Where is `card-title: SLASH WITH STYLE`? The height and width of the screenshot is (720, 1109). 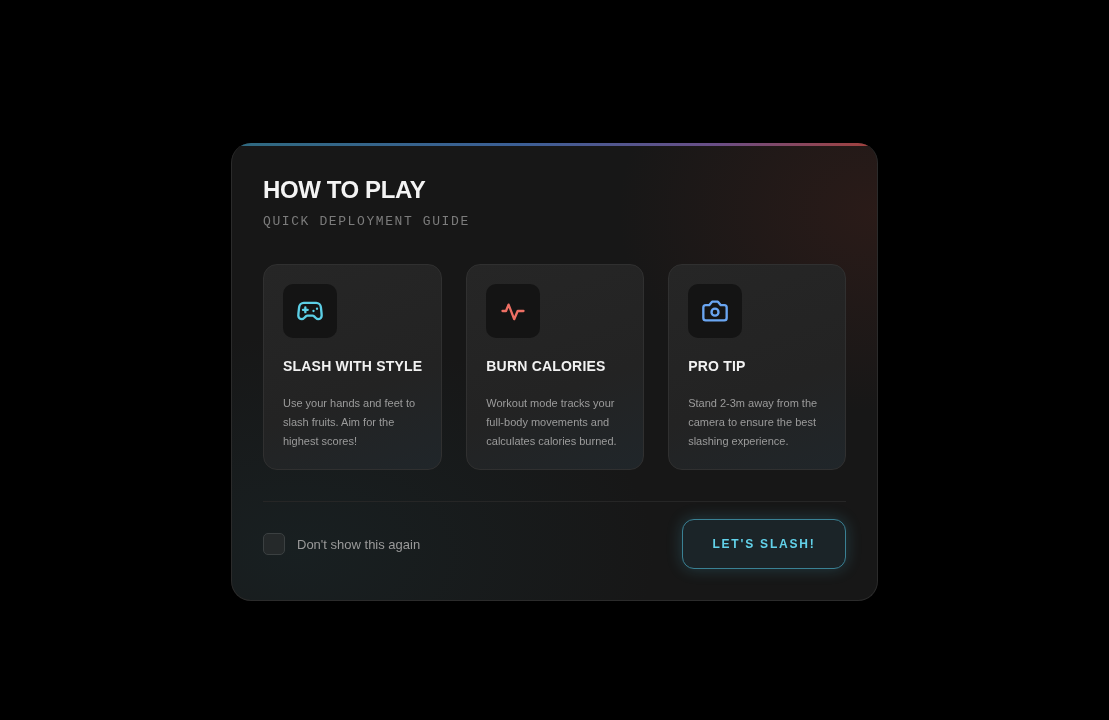 card-title: SLASH WITH STYLE is located at coordinates (353, 366).